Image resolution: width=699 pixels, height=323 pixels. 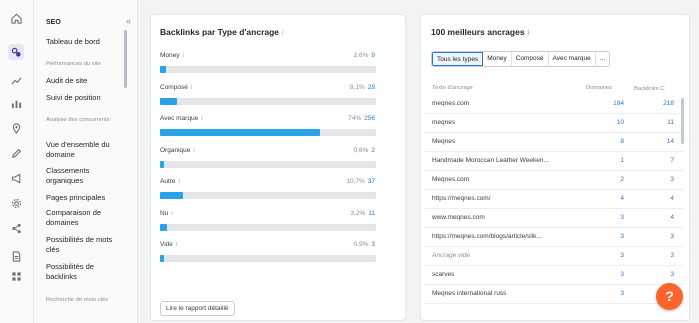 What do you see at coordinates (16, 203) in the screenshot?
I see `gear-icon` at bounding box center [16, 203].